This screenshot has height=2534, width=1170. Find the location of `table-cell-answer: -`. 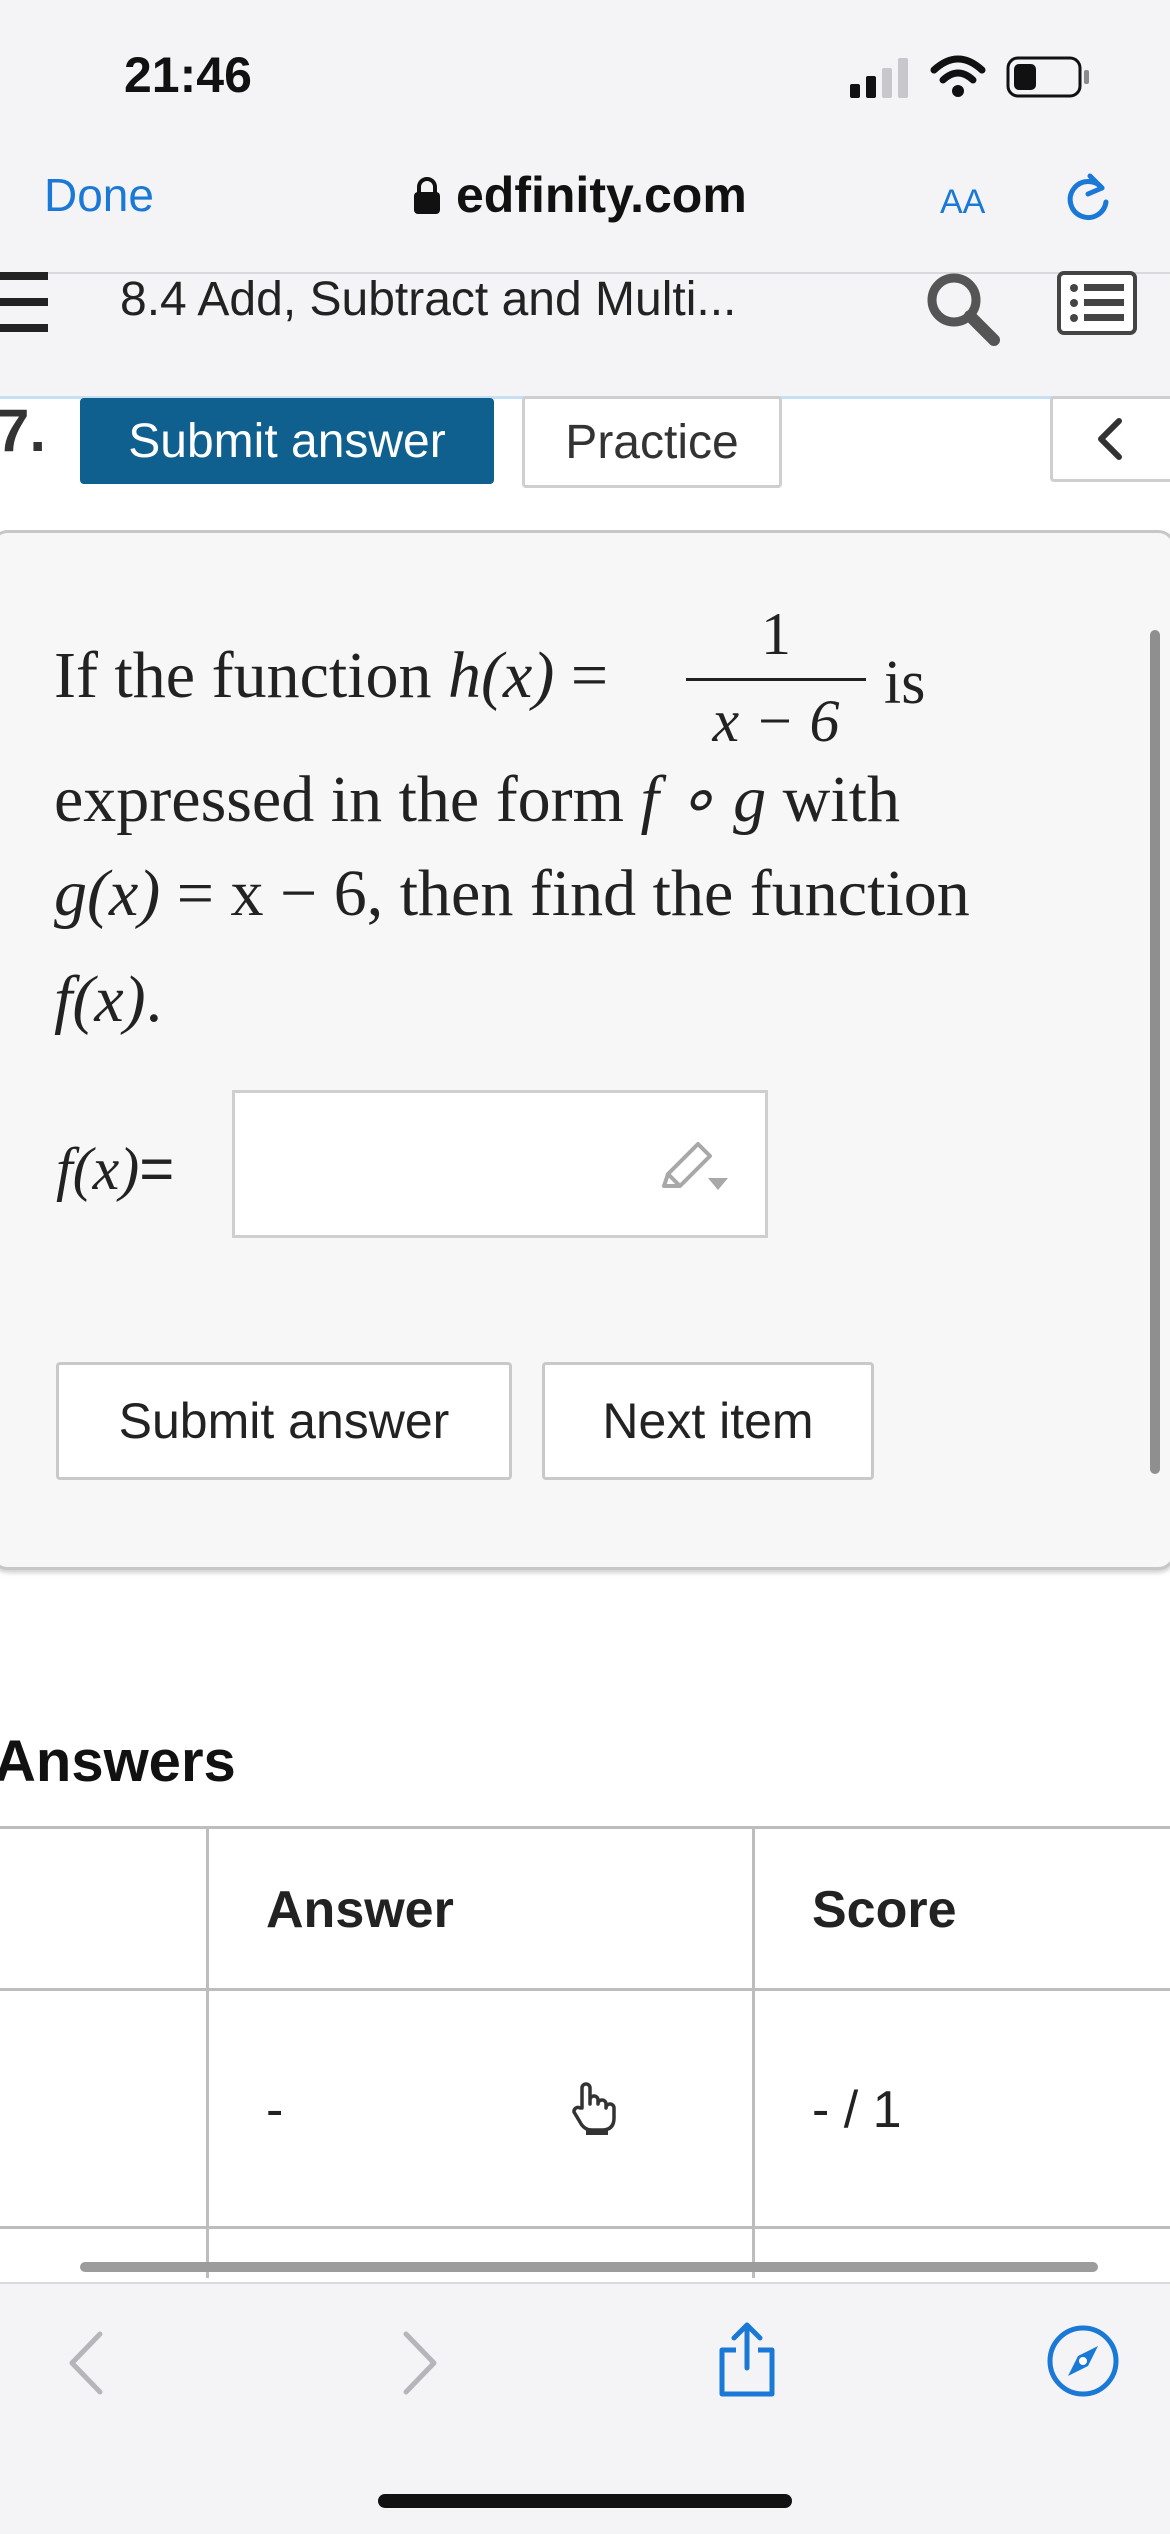

table-cell-answer: - is located at coordinates (275, 2110).